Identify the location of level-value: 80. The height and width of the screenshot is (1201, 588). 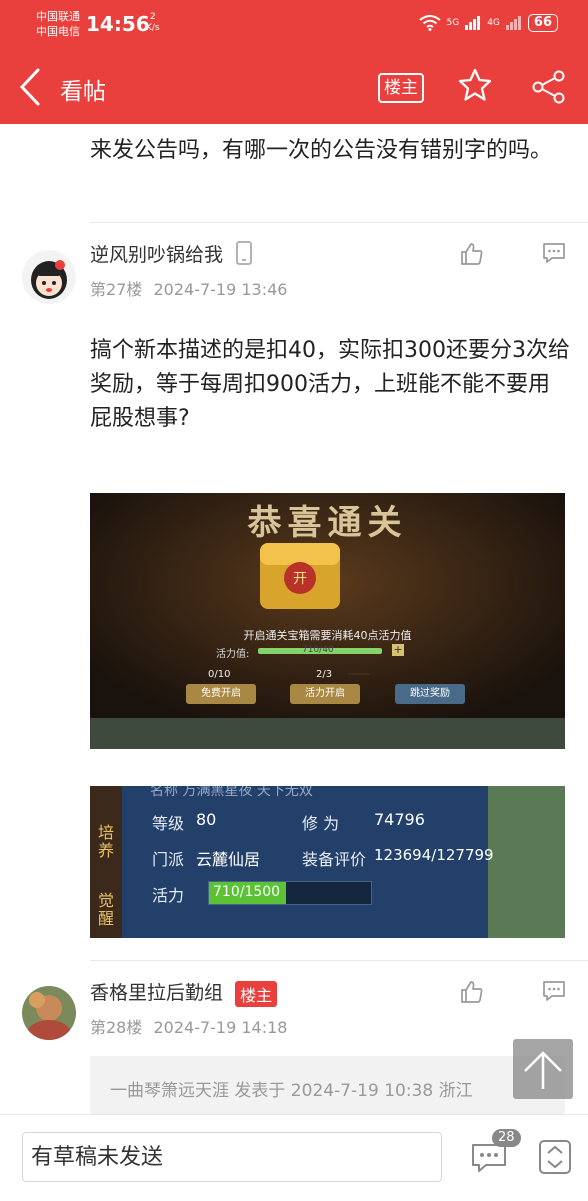
(206, 819).